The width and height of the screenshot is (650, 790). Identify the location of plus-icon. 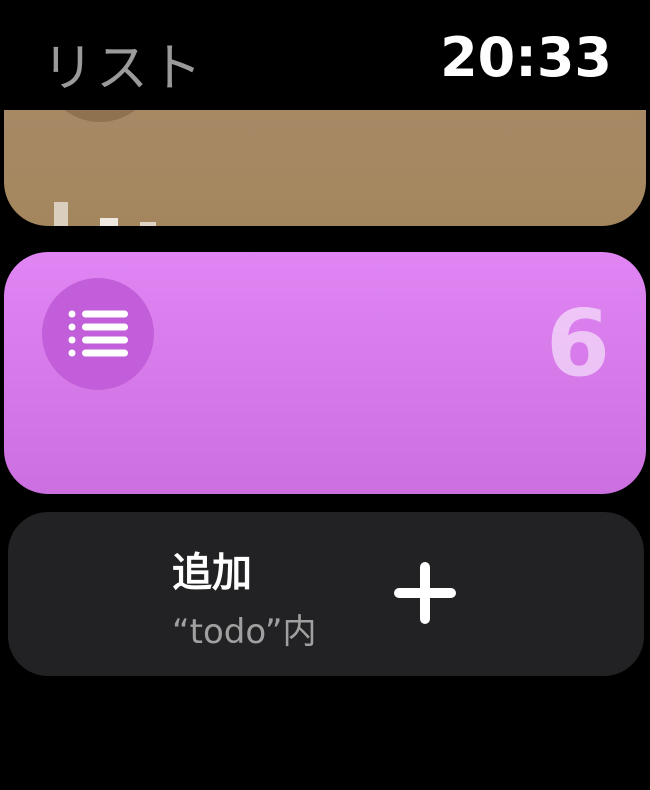
(425, 593).